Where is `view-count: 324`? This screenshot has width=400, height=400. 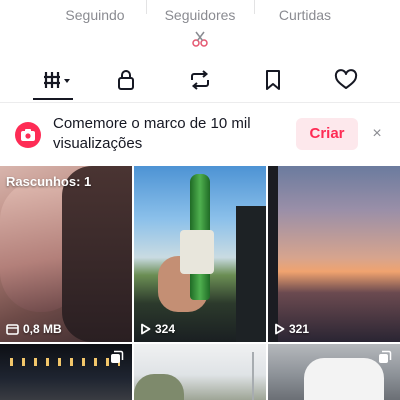 view-count: 324 is located at coordinates (157, 329).